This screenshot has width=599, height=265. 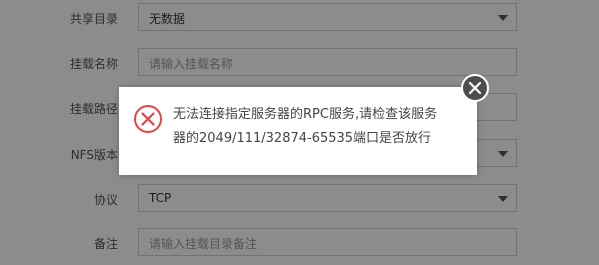 What do you see at coordinates (148, 119) in the screenshot?
I see `error-x-circle-icon` at bounding box center [148, 119].